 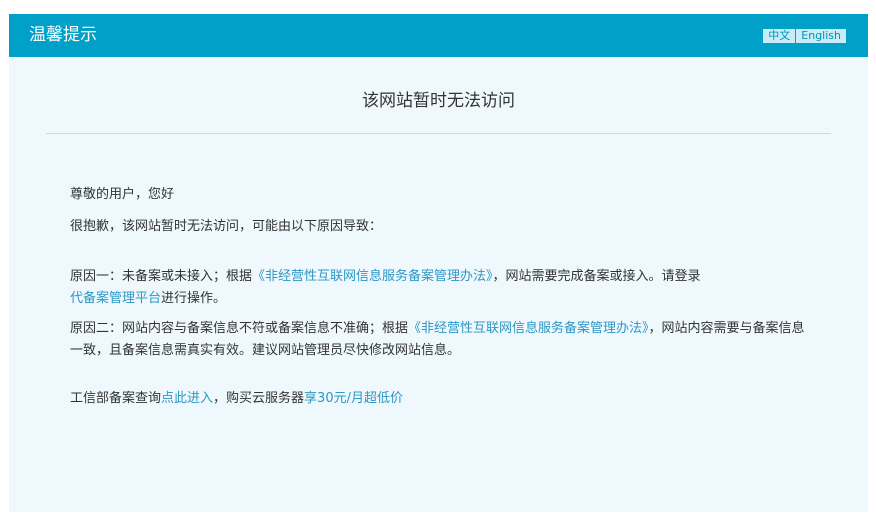 I want to click on footer-middle: ，购买云服务器, so click(x=259, y=398).